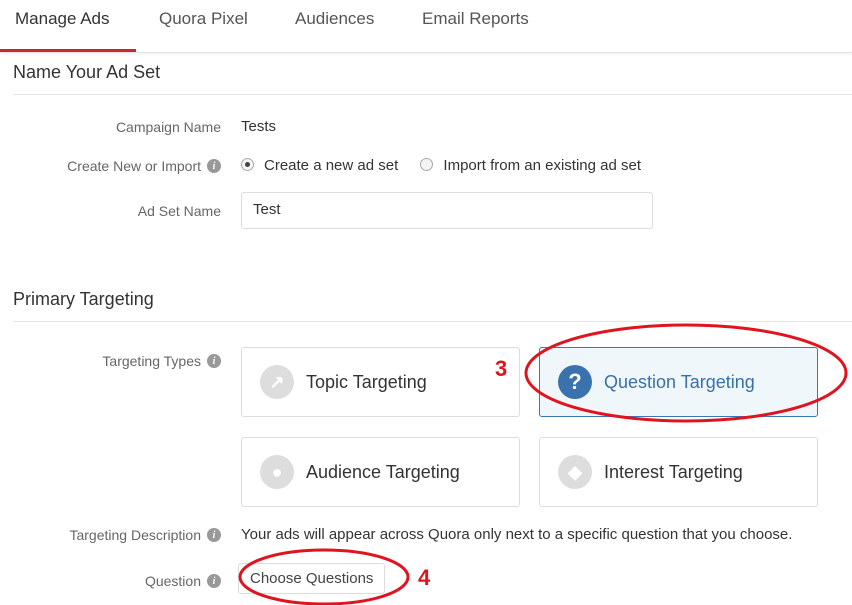 This screenshot has width=852, height=605. Describe the element at coordinates (366, 381) in the screenshot. I see `card-label: Topic Targeting` at that location.